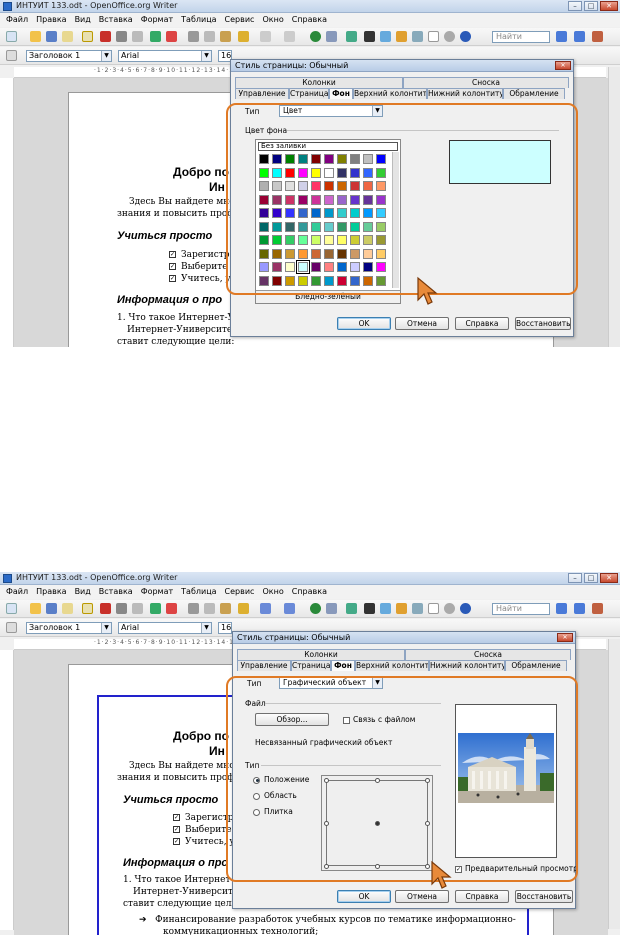  Describe the element at coordinates (385, 36) in the screenshot. I see `navigator-icon` at that location.